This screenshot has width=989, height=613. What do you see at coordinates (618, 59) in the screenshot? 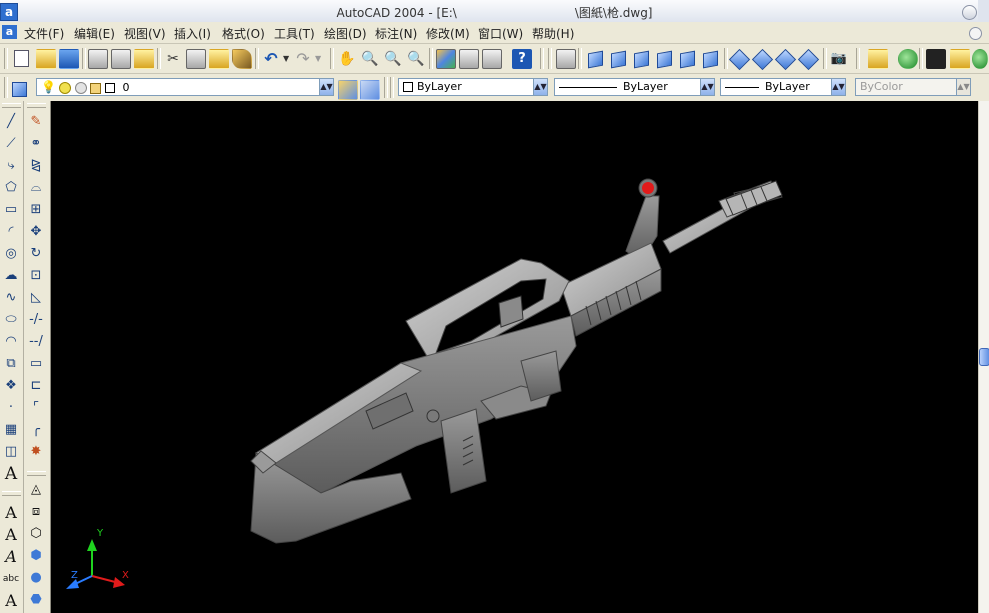
I see `bottom-view-icon` at bounding box center [618, 59].